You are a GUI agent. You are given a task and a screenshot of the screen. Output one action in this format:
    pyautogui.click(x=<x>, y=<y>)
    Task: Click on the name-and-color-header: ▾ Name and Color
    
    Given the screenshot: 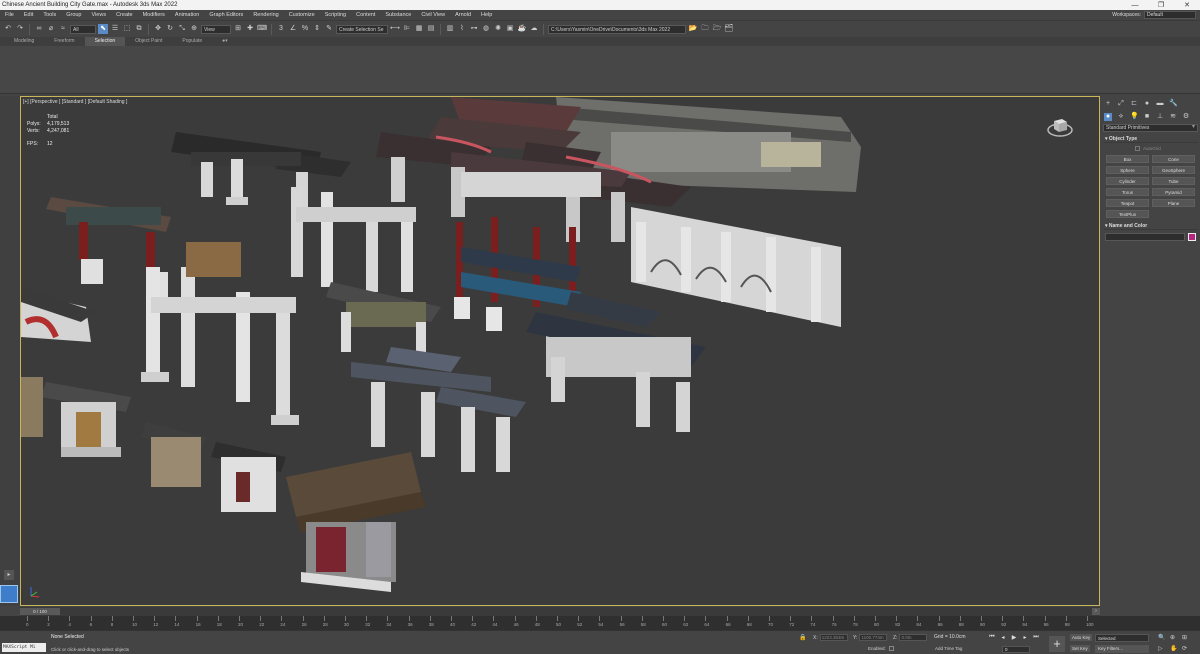 What is the action you would take?
    pyautogui.click(x=1150, y=226)
    